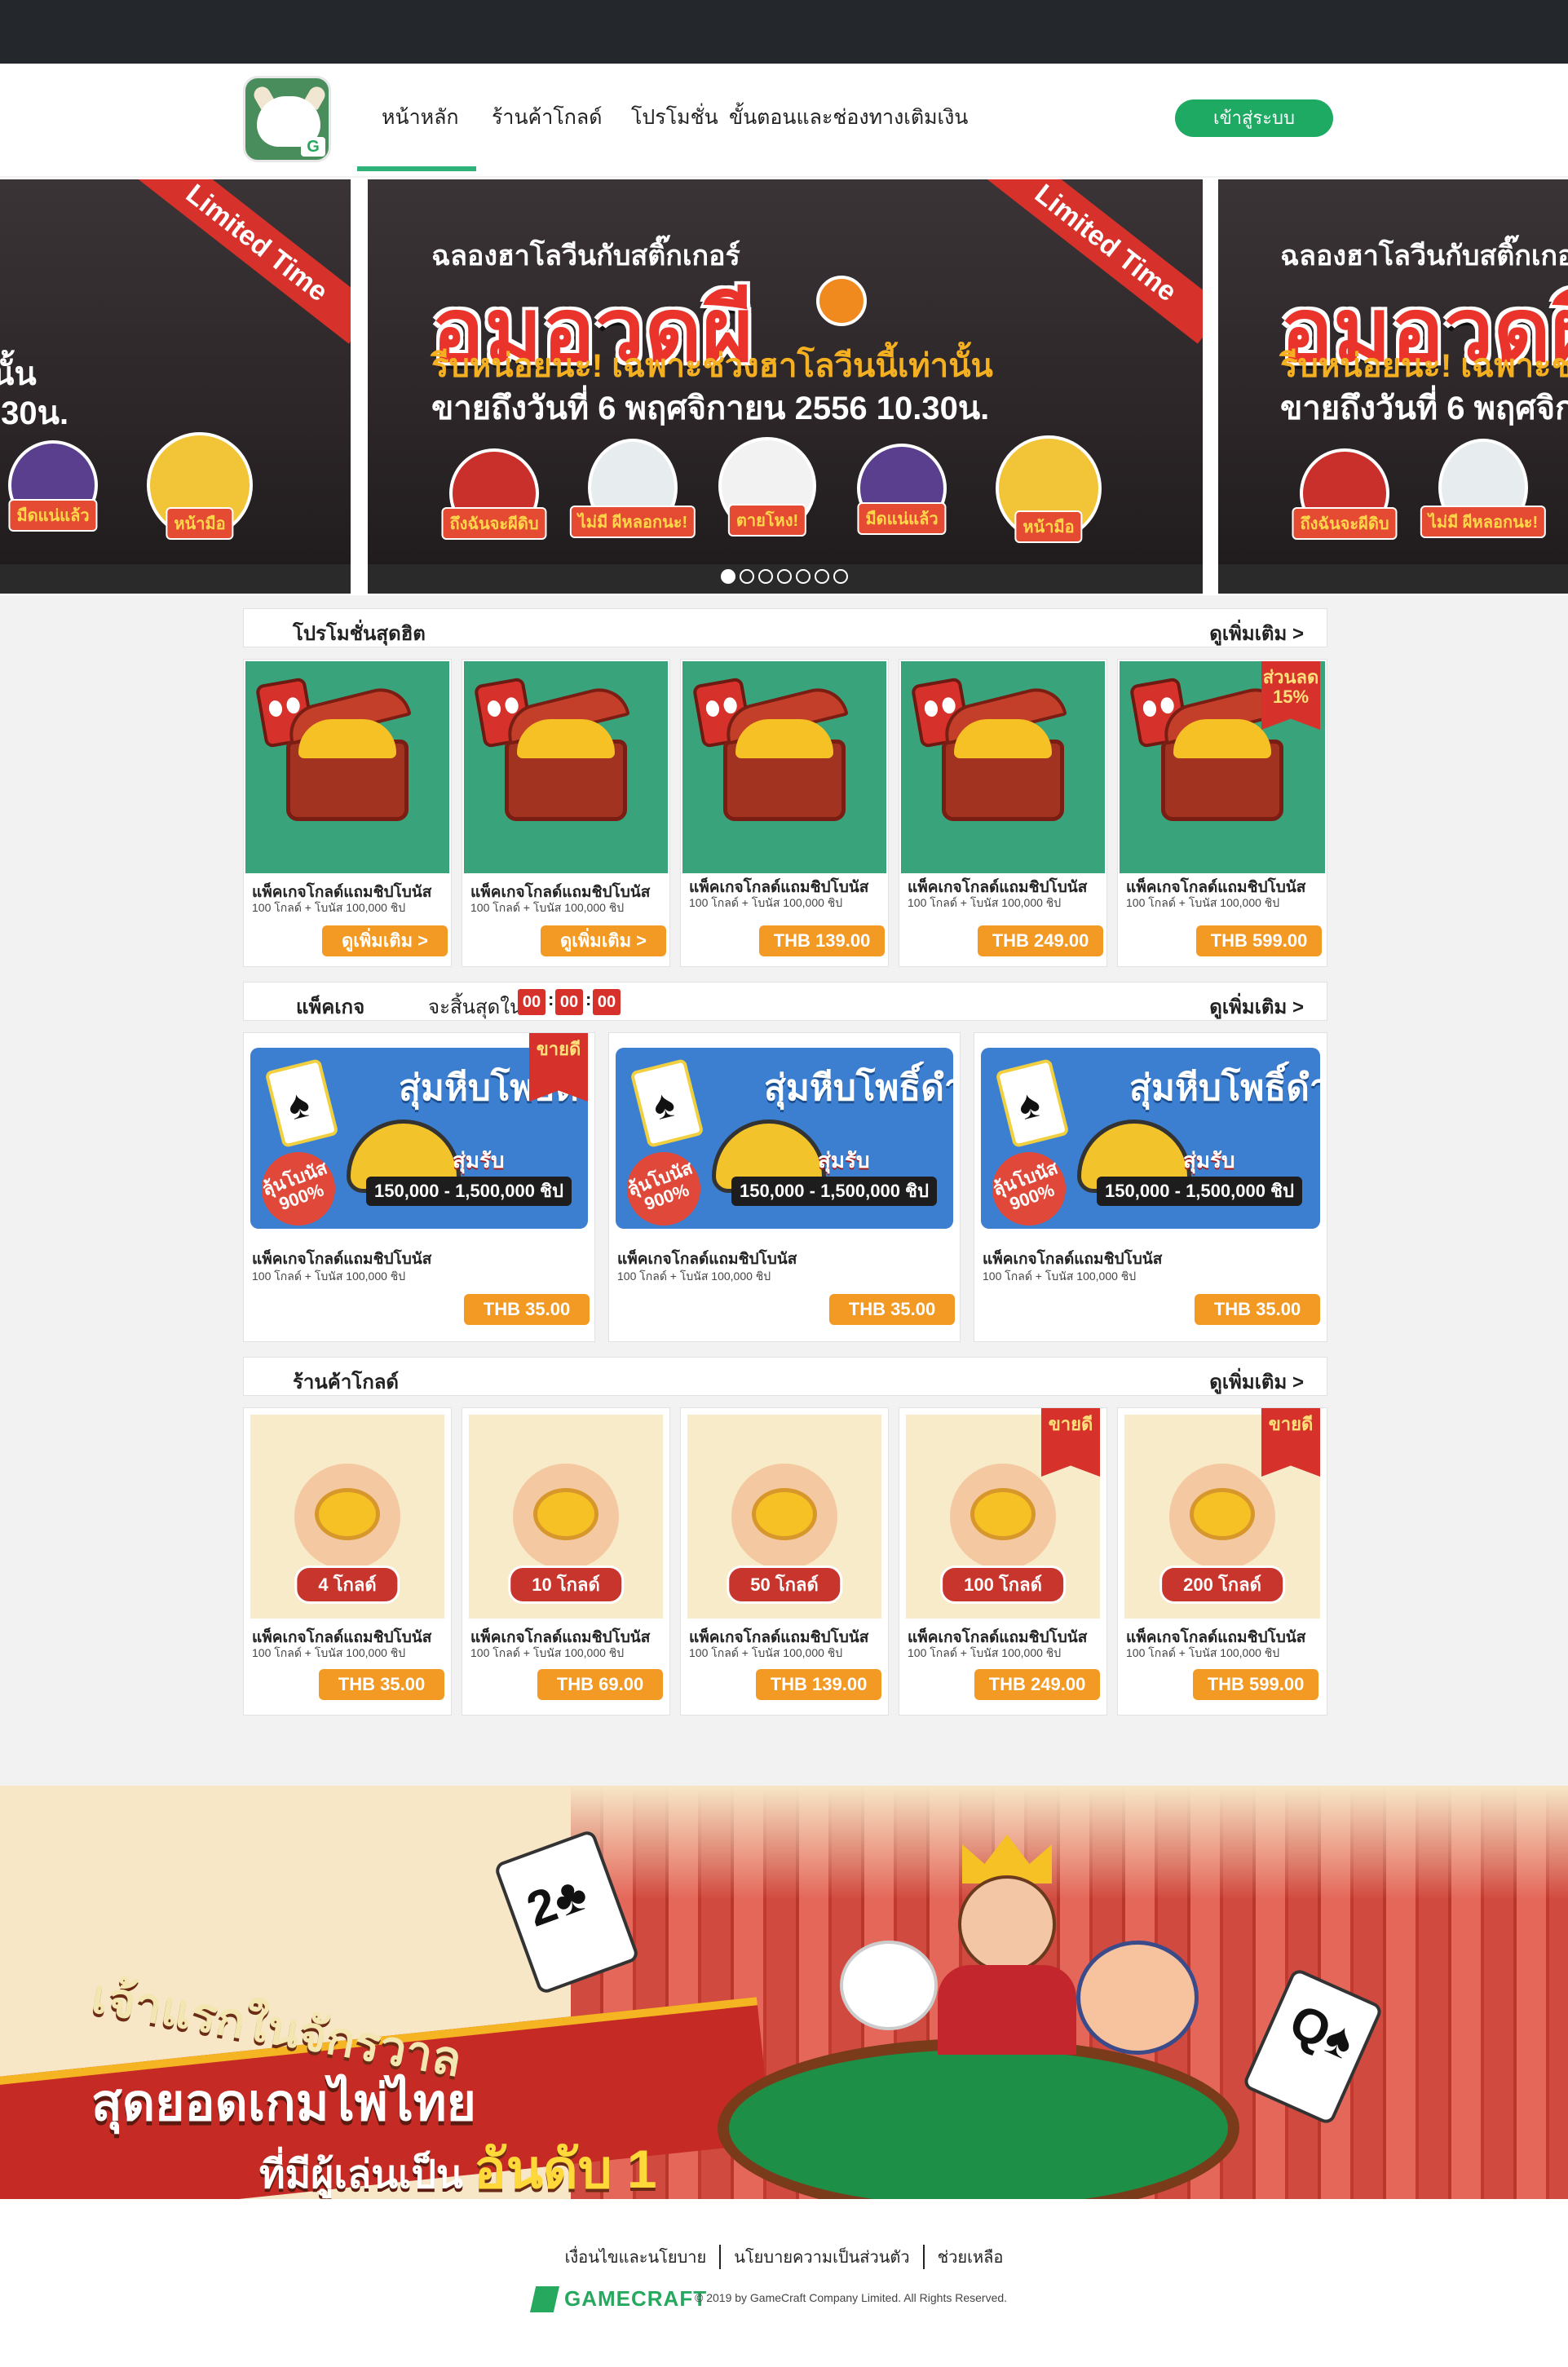  Describe the element at coordinates (544, 2299) in the screenshot. I see `gamecraft-mark-icon` at that location.